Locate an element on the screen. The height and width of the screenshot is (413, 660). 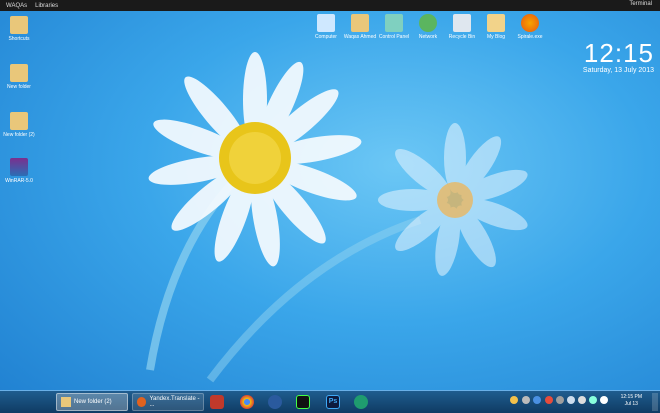
desktop-icon-user-folder: Waqas Ahmed is located at coordinates (360, 27).